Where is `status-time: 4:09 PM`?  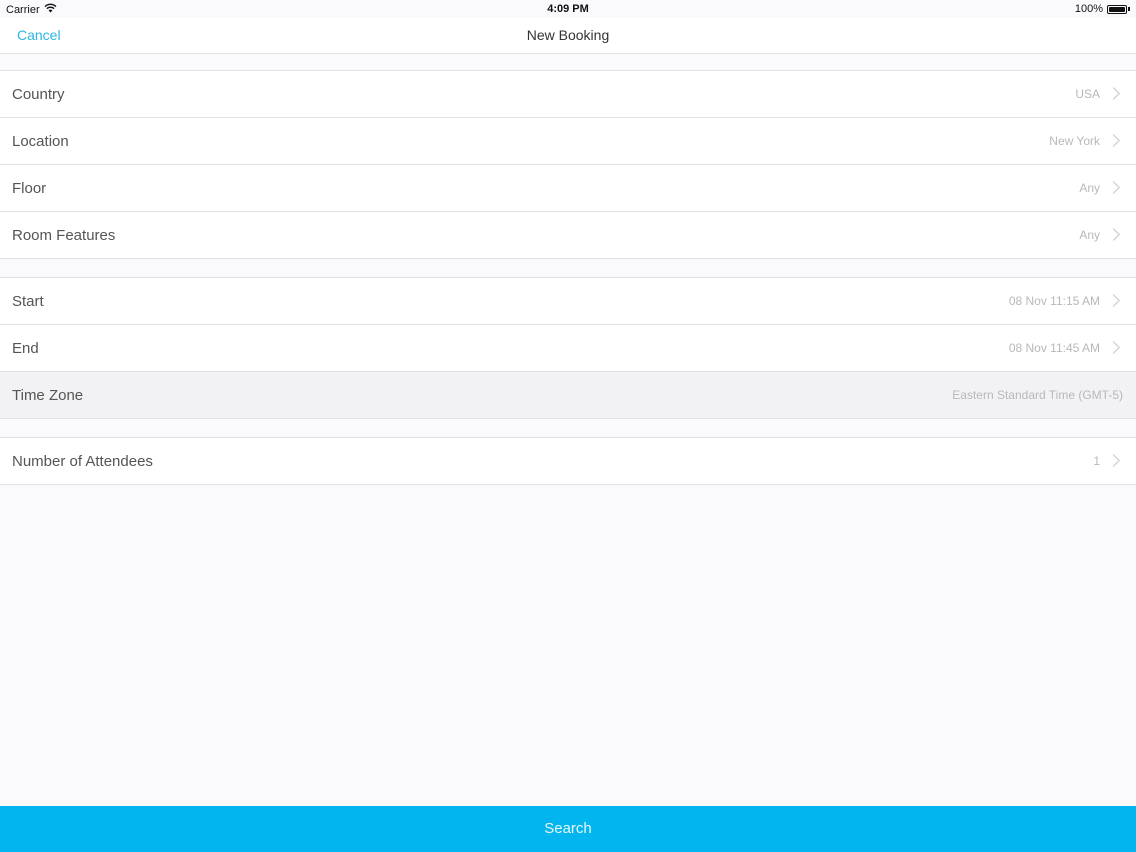 status-time: 4:09 PM is located at coordinates (568, 9).